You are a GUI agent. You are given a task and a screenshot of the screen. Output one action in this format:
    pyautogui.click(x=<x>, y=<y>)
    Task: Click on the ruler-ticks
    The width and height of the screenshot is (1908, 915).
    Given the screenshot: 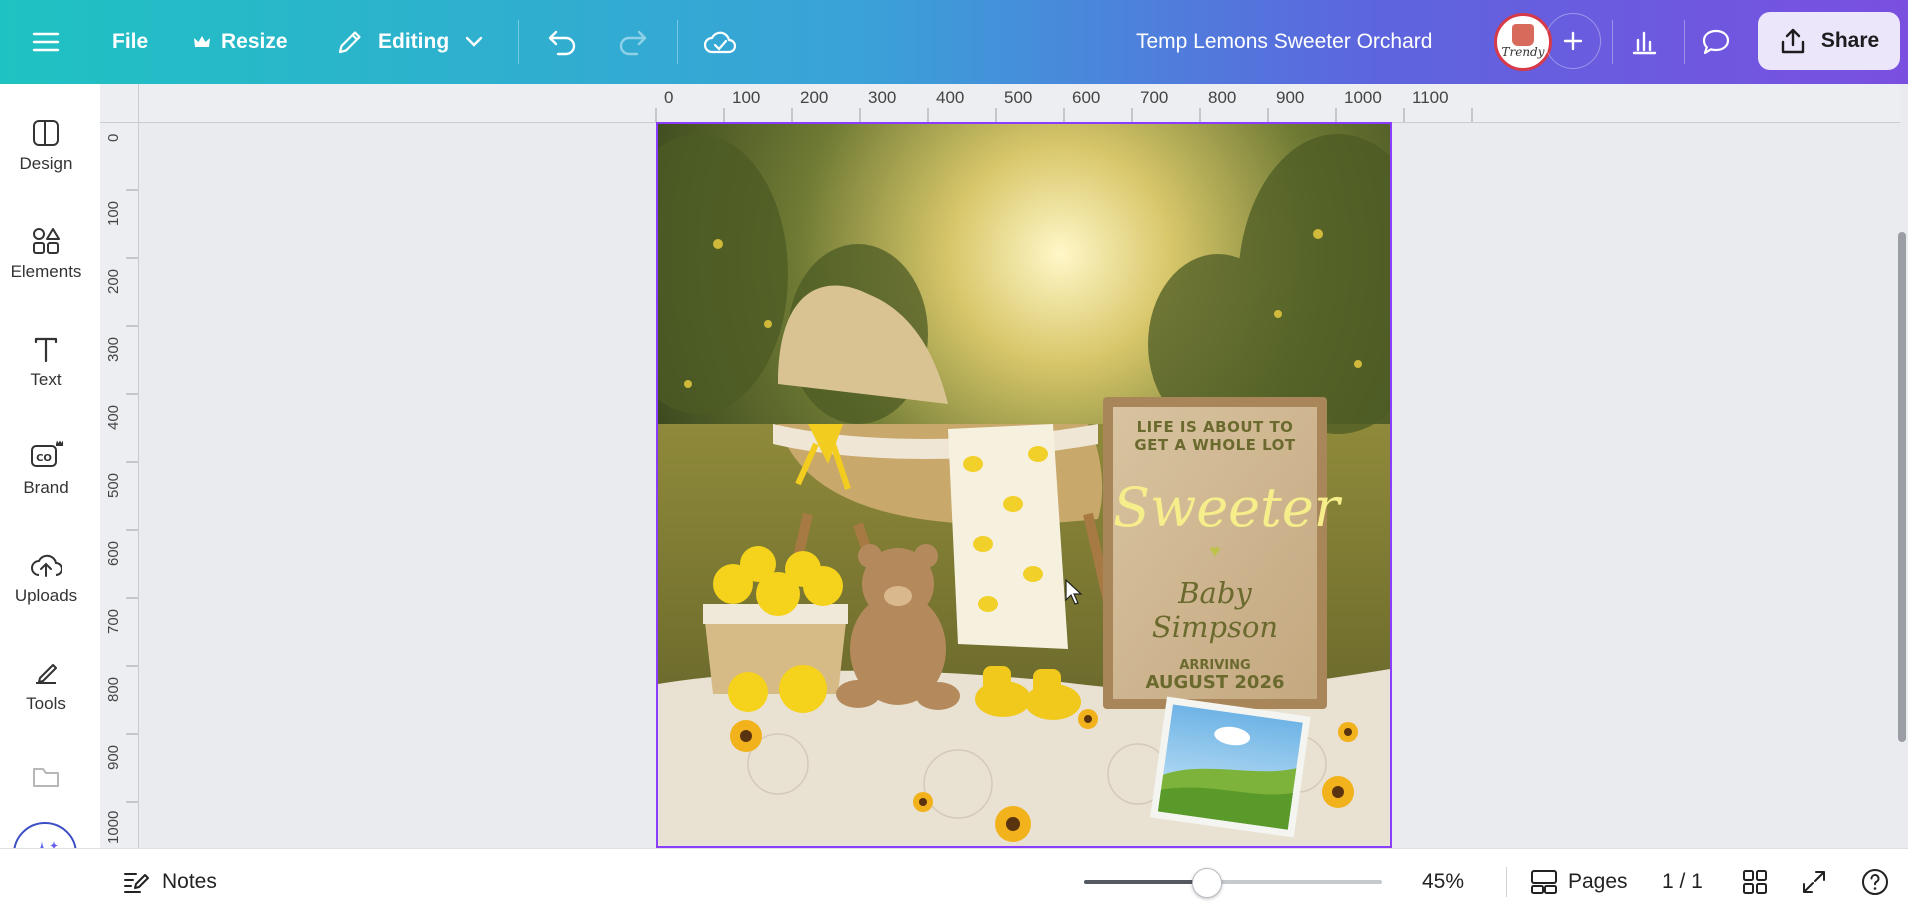 What is the action you would take?
    pyautogui.click(x=1064, y=115)
    